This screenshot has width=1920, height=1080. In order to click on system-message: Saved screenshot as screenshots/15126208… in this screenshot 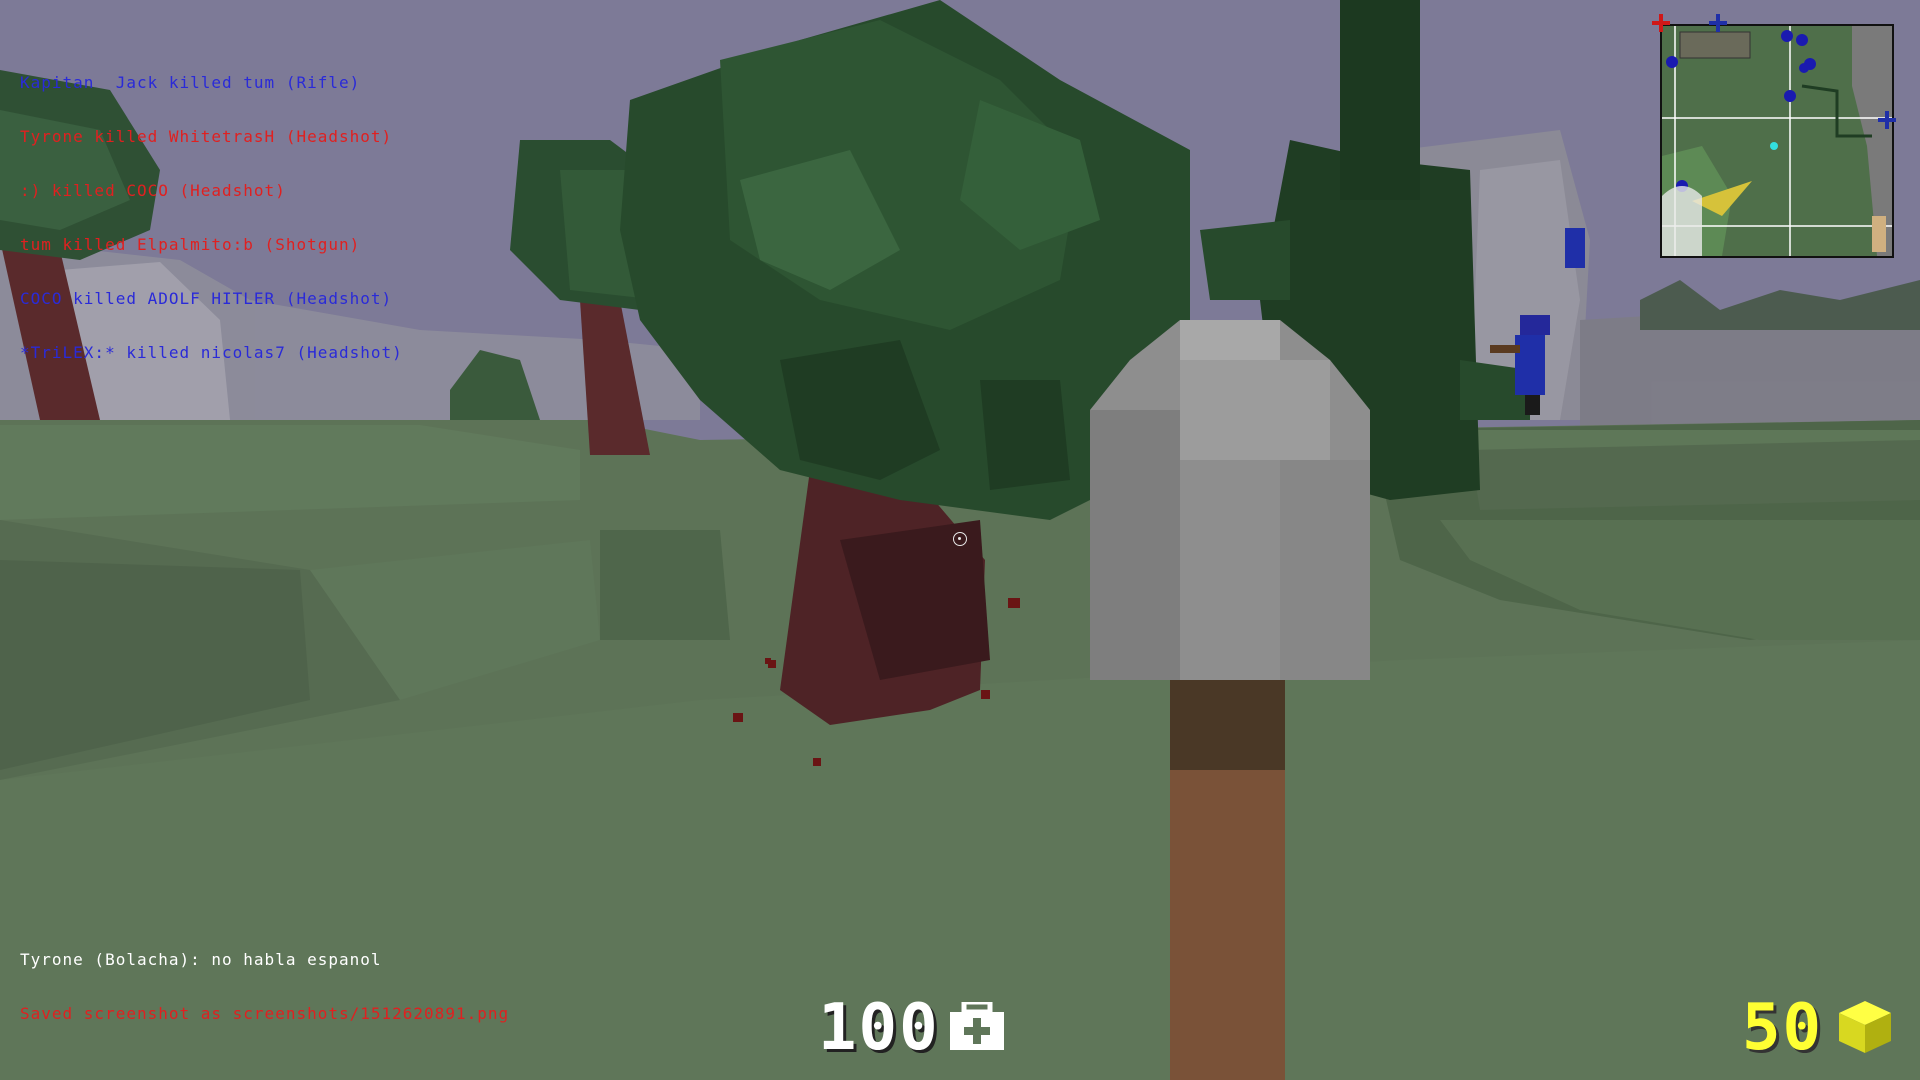, I will do `click(265, 1013)`.